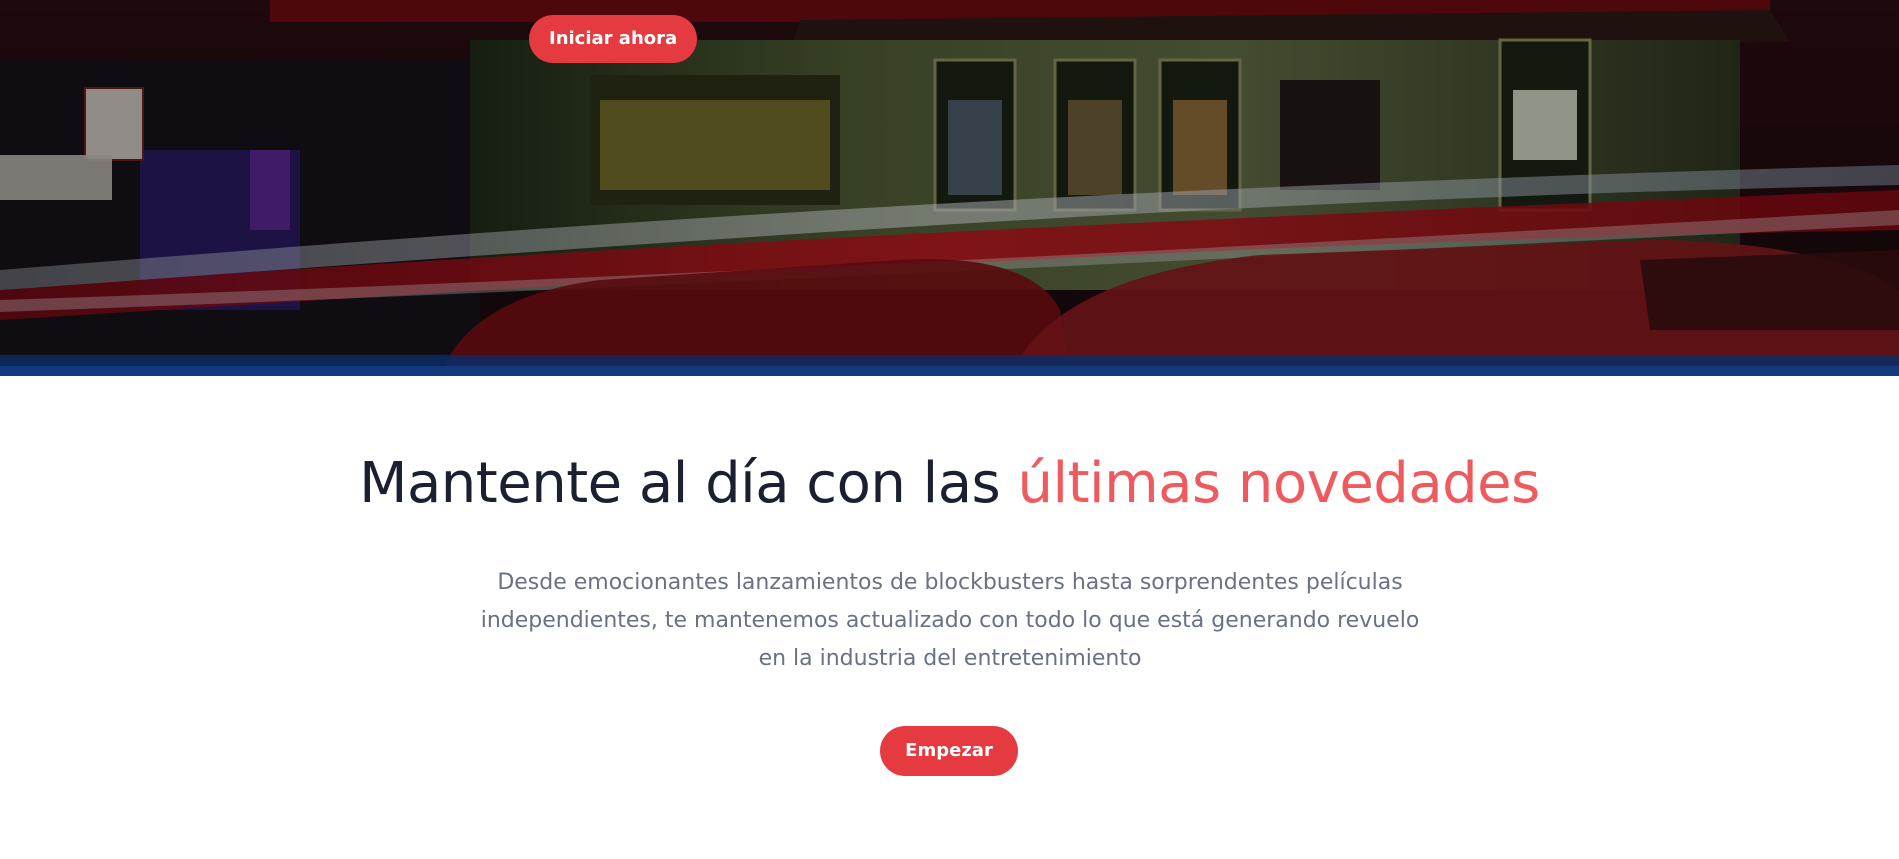 This screenshot has height=859, width=1899. I want to click on get-started-button: Empezar, so click(949, 751).